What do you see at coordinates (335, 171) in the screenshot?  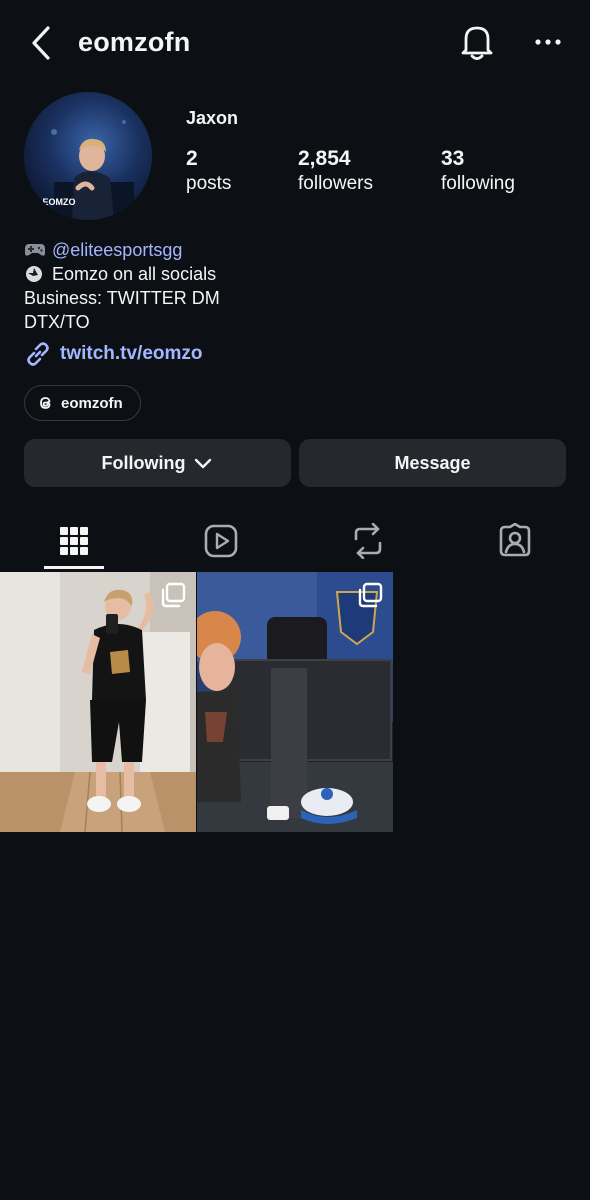 I see `followers-stat: 2,854 followers` at bounding box center [335, 171].